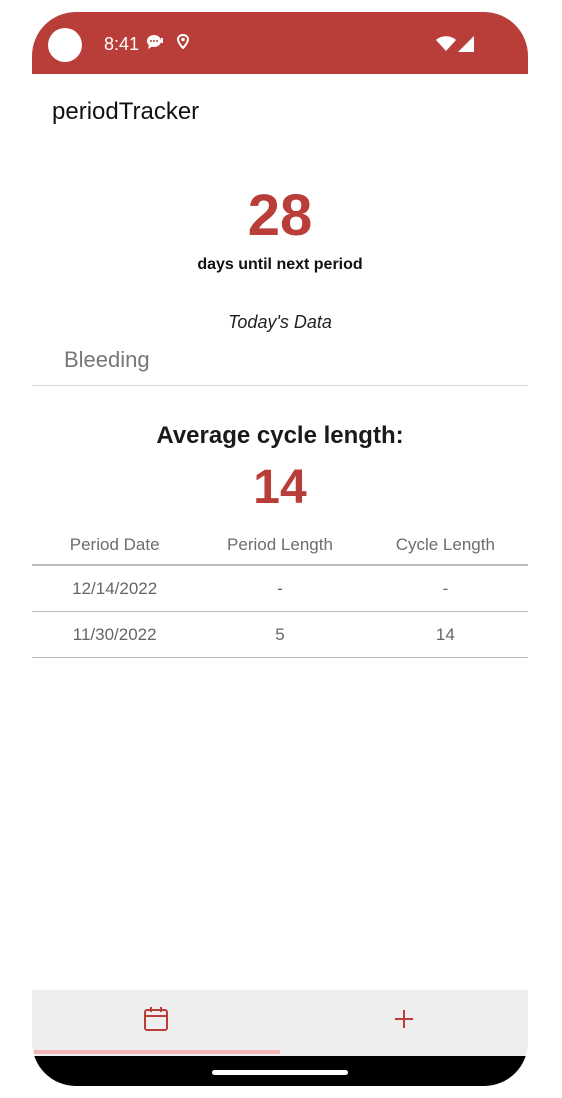  I want to click on cell-period-date: 11/30/2022, so click(114, 634).